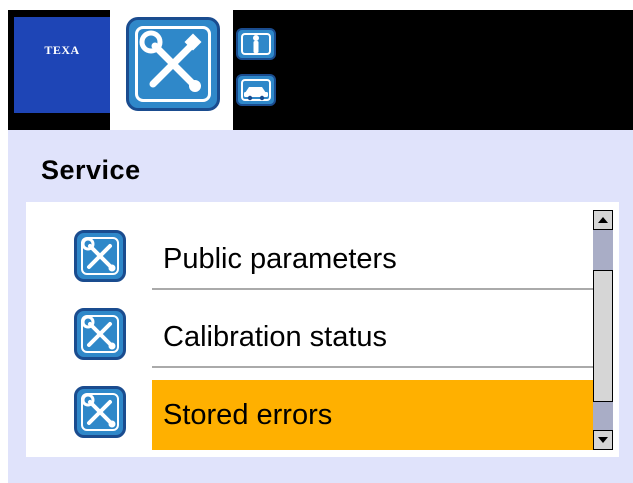 The image size is (633, 483). I want to click on list-item-label: Public parameters, so click(280, 259).